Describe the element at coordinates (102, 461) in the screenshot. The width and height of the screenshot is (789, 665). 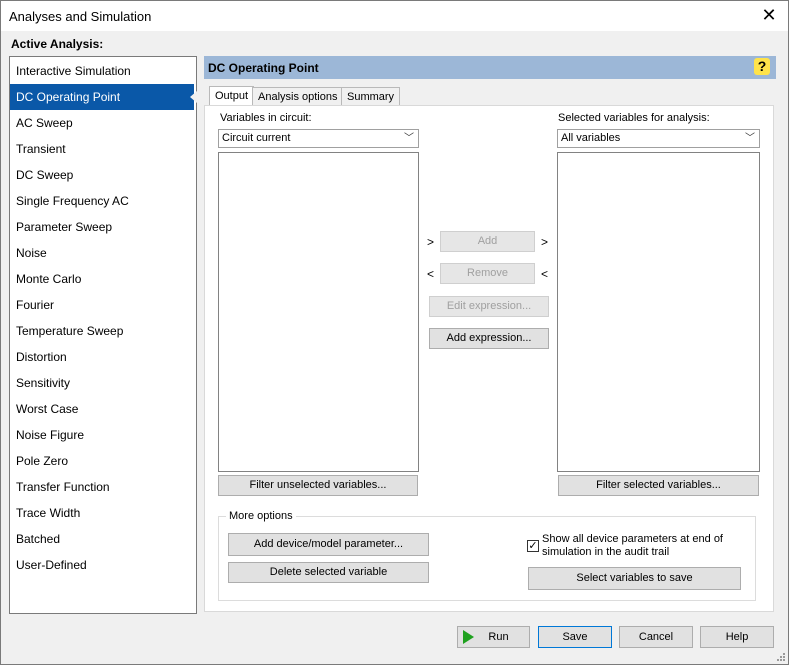
I see `analysis-item-pole-zero: Pole Zero` at that location.